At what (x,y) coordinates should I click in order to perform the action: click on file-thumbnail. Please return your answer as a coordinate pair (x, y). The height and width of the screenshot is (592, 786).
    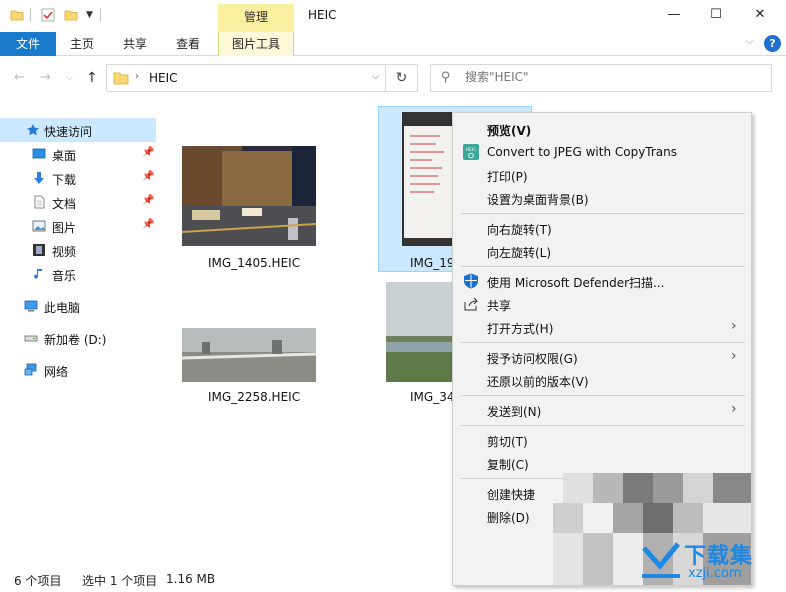
    Looking at the image, I should click on (249, 196).